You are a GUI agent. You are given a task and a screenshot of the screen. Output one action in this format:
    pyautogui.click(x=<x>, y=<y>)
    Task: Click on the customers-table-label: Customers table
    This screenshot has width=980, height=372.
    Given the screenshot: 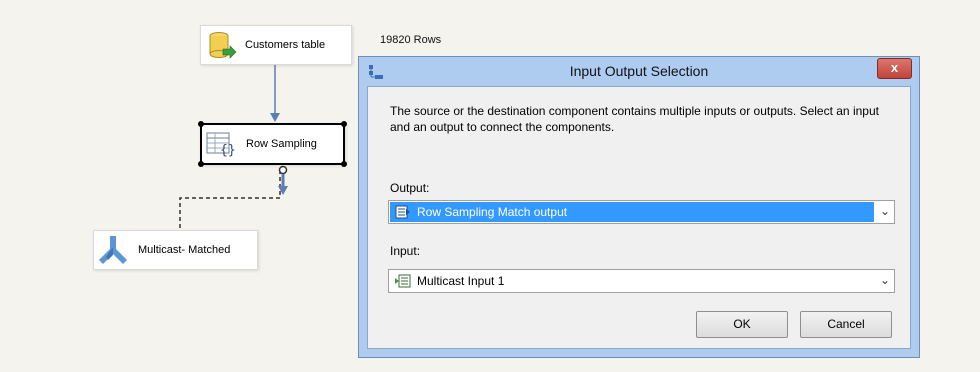 What is the action you would take?
    pyautogui.click(x=285, y=45)
    